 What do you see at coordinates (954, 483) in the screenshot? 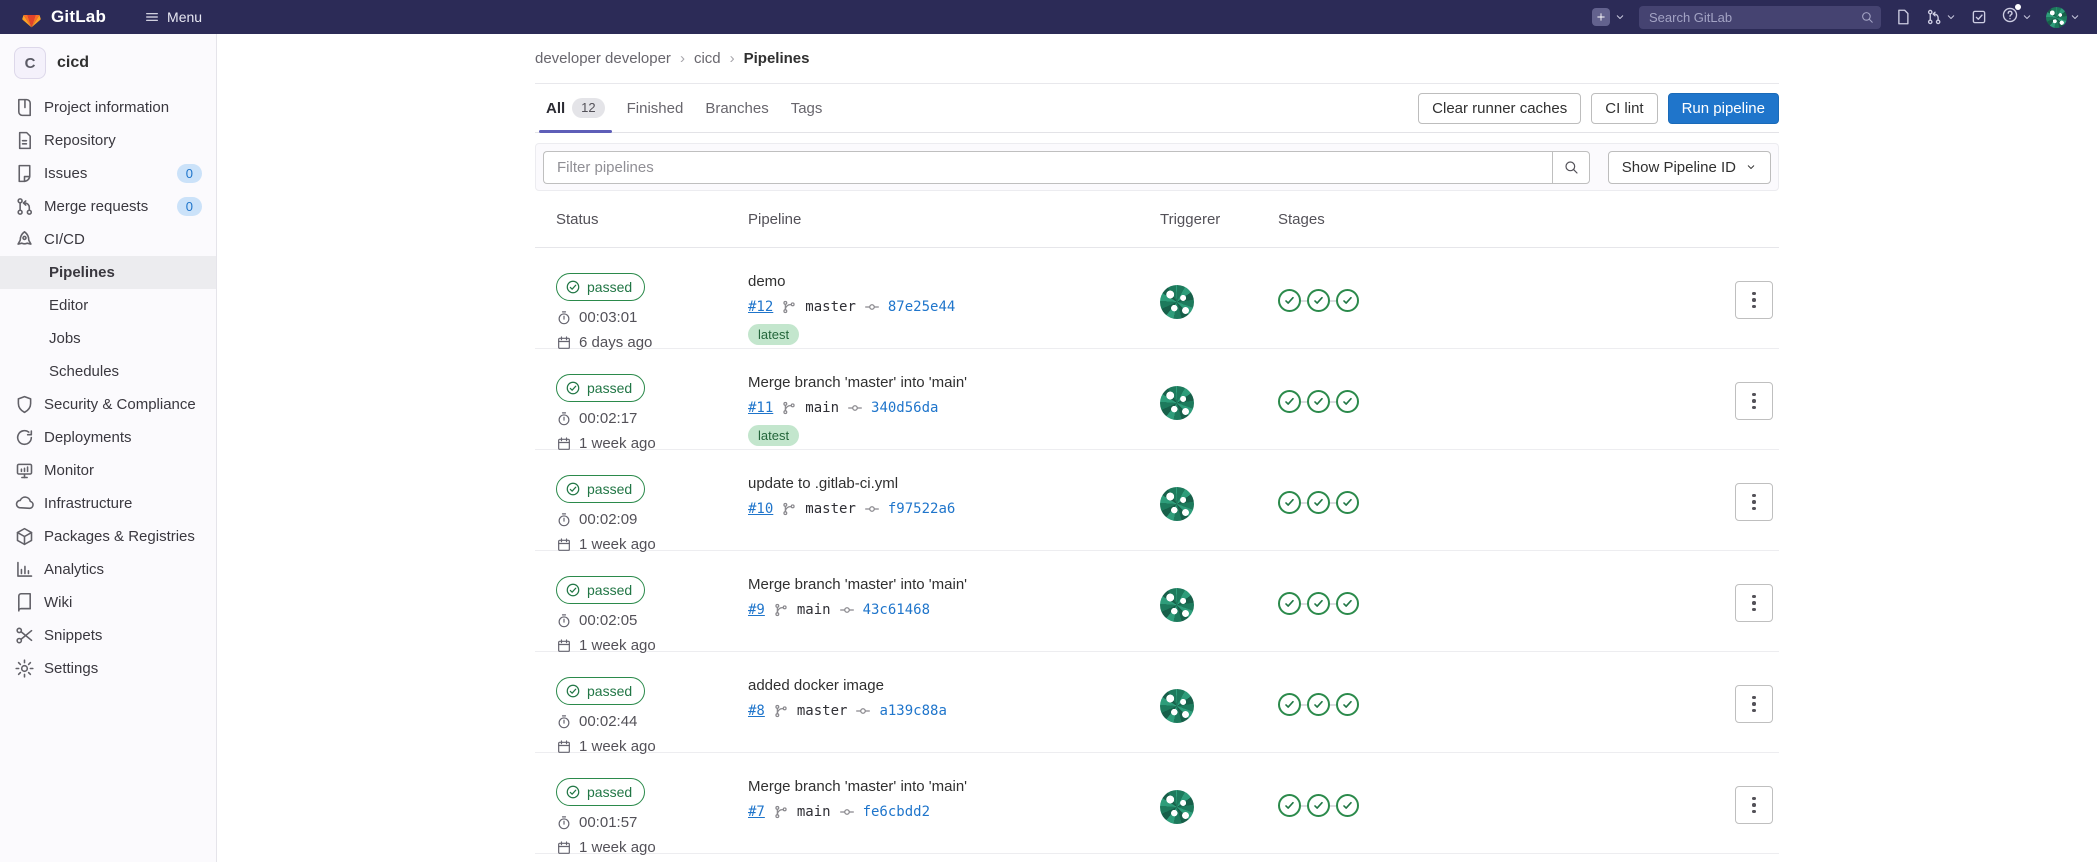
I see `commit-title: update to .gitlab-ci.yml` at bounding box center [954, 483].